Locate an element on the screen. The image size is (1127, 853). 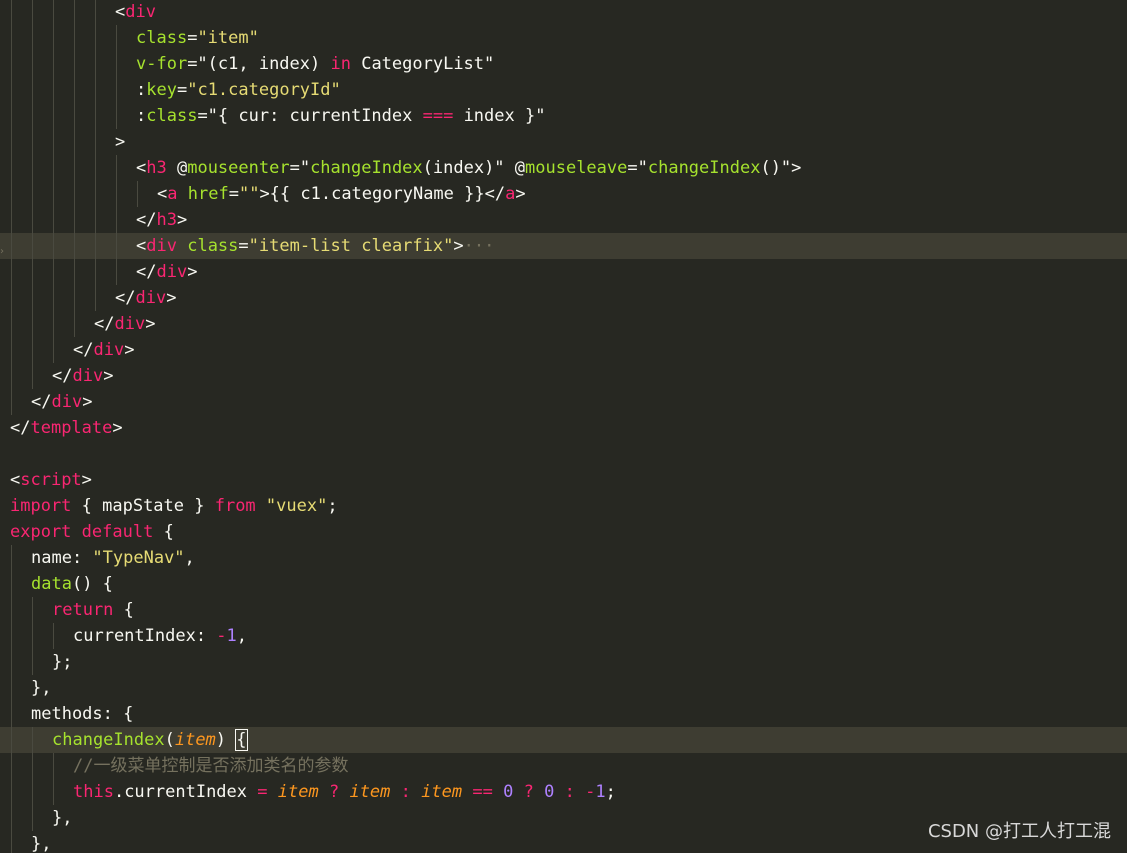
code-line: changeIndex(item) { is located at coordinates (563, 740).